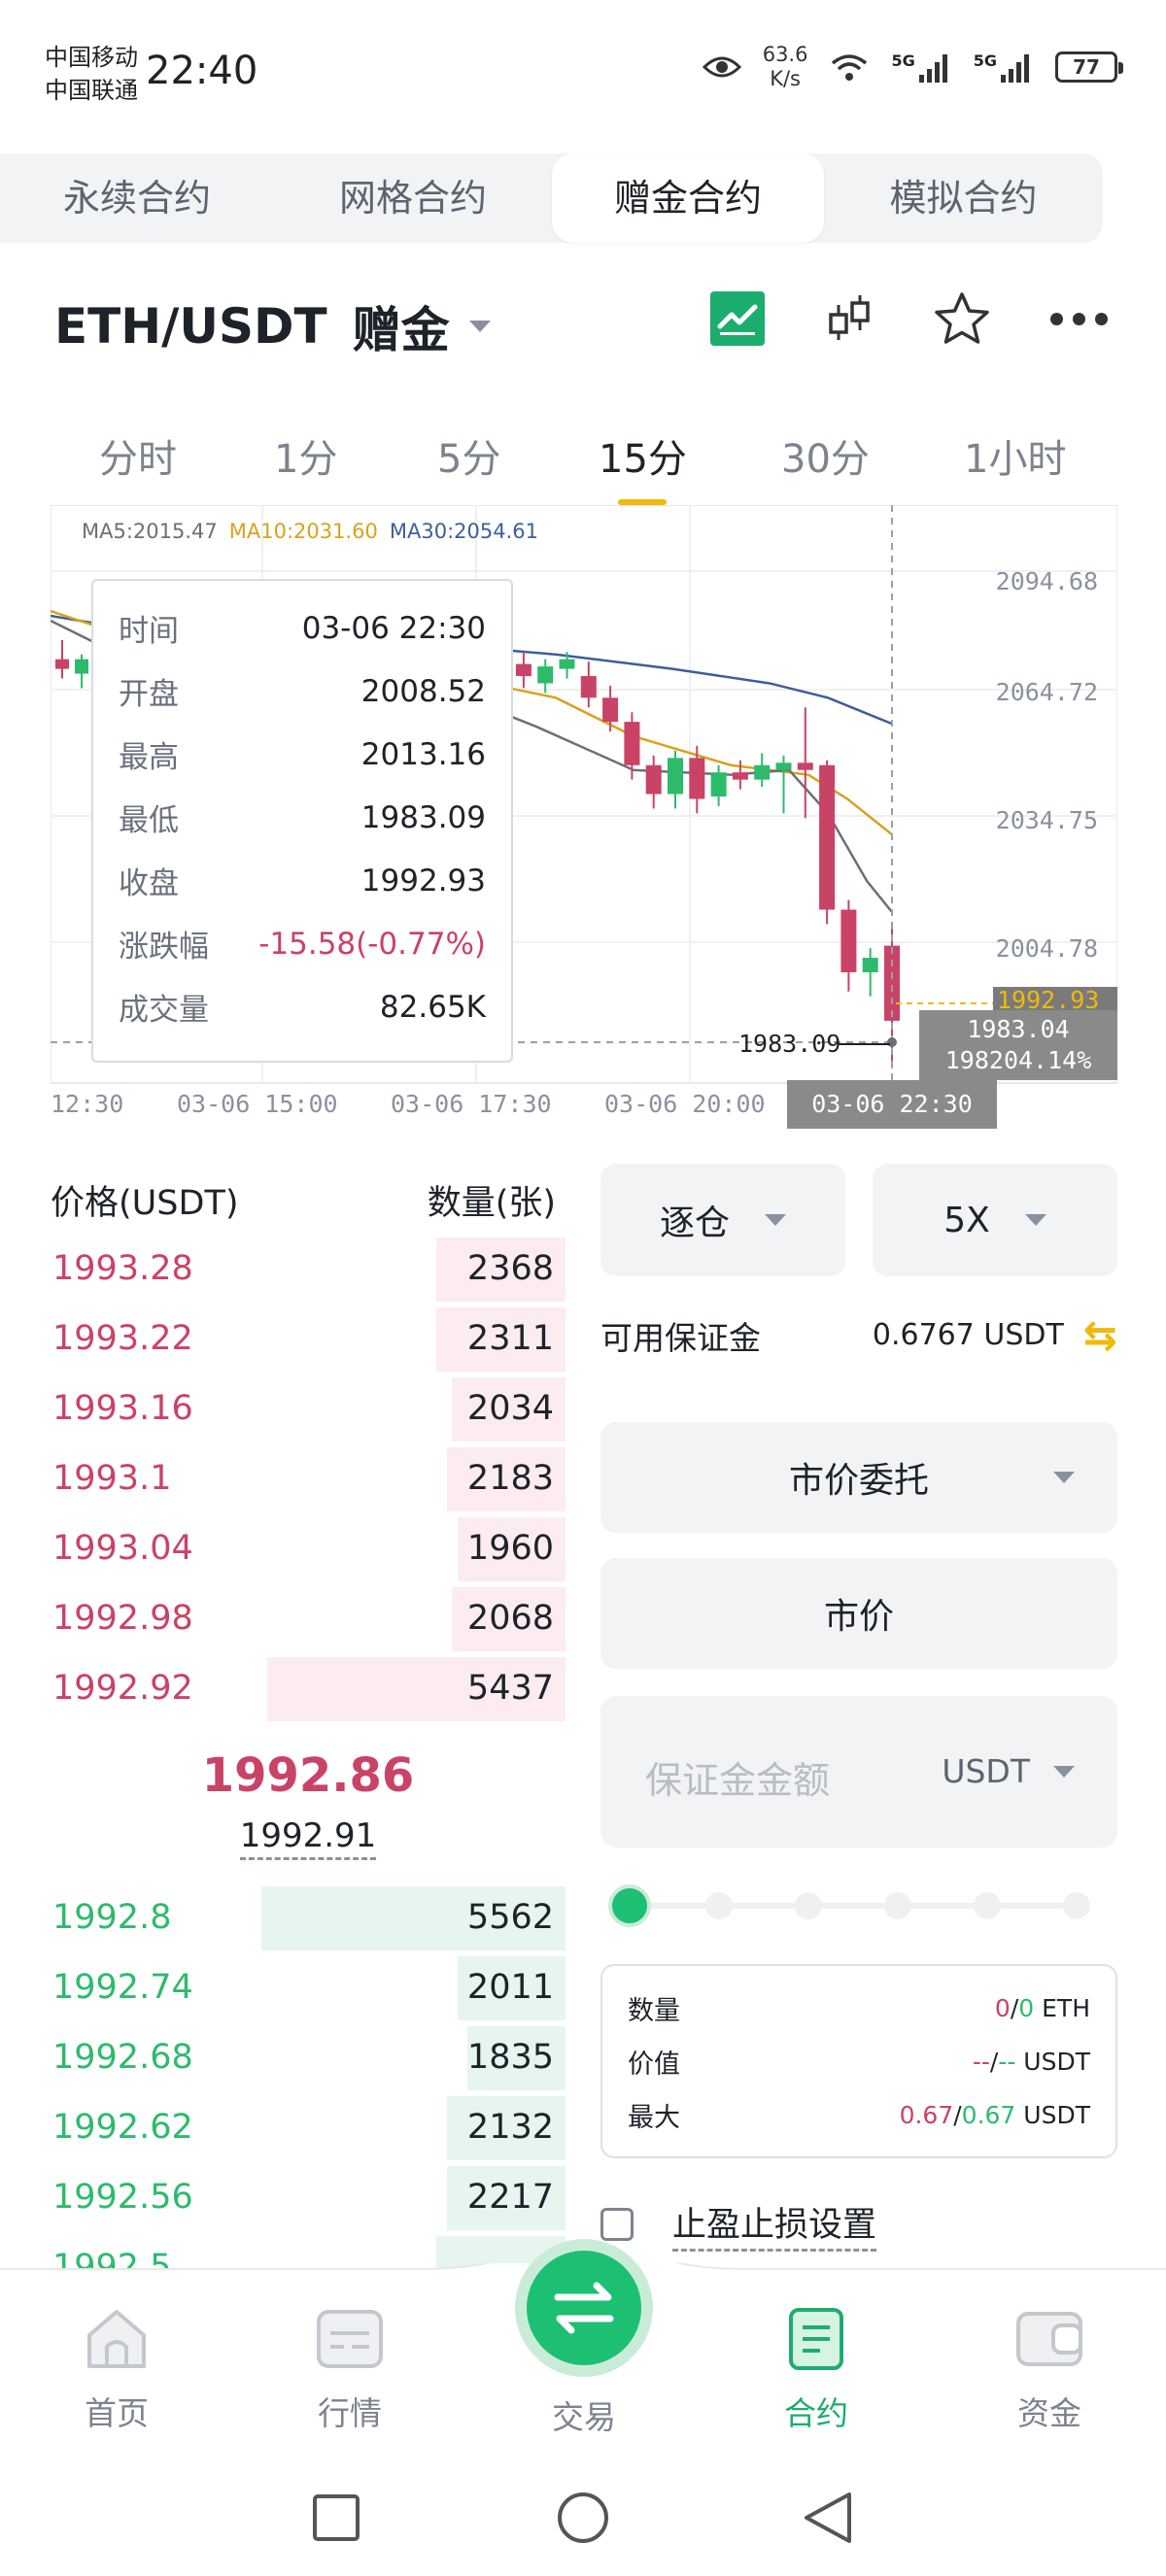  Describe the element at coordinates (1002, 2008) in the screenshot. I see `summary-qty-a: 0` at that location.